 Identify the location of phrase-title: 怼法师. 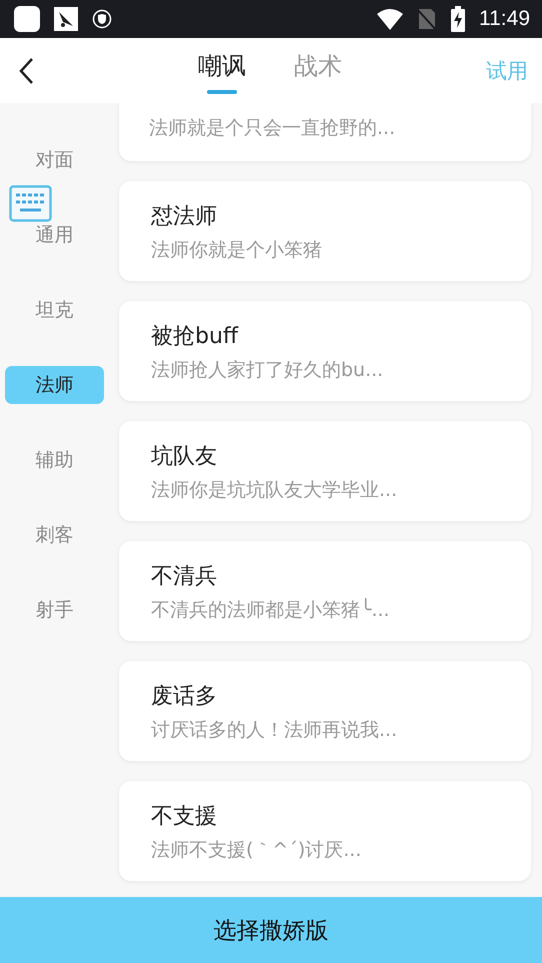
(184, 217).